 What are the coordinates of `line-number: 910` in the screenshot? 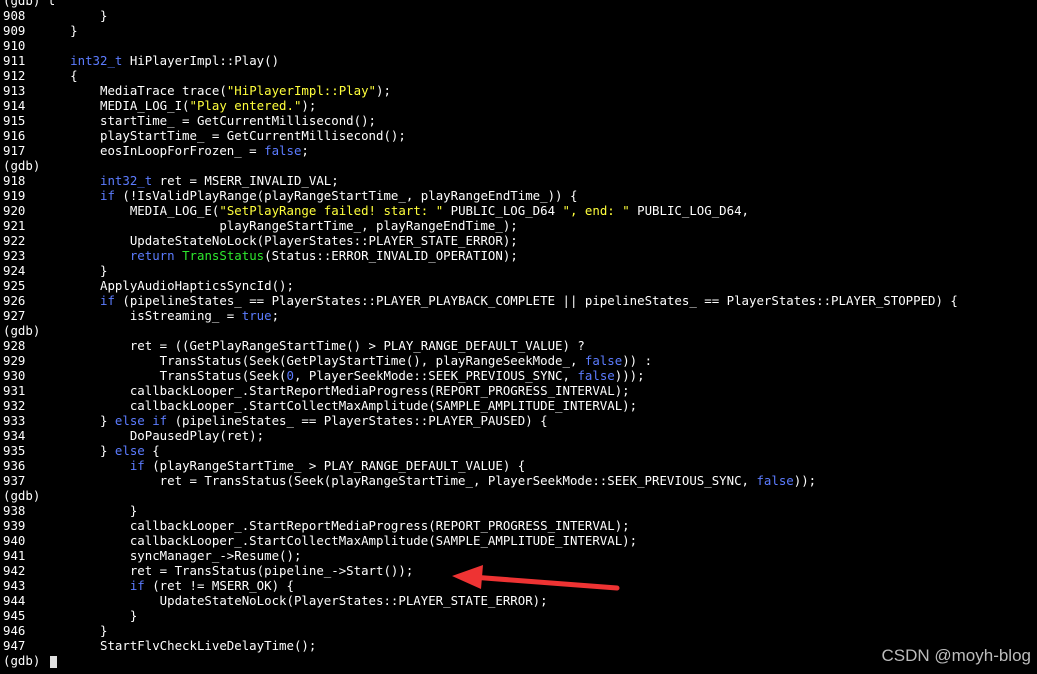 It's located at (14, 45).